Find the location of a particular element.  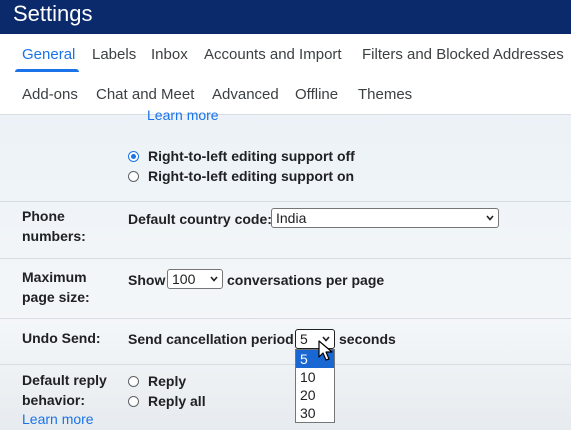

page-title: Settings is located at coordinates (53, 13).